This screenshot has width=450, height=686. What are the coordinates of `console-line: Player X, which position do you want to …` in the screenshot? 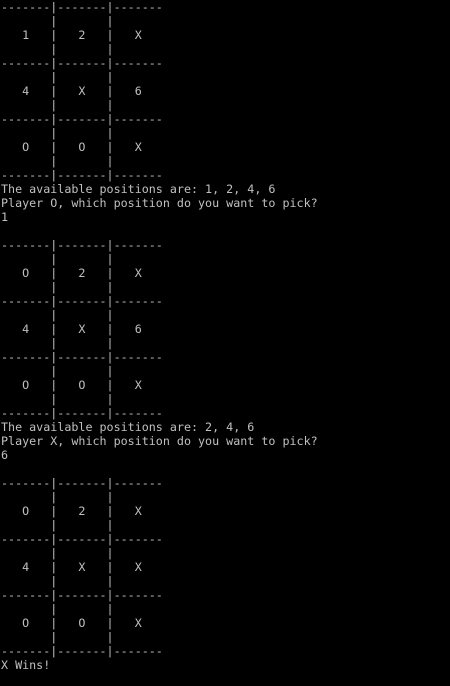 It's located at (159, 441).